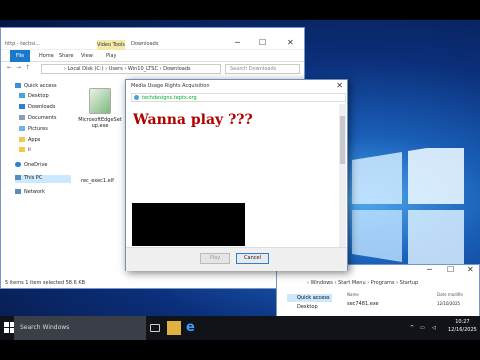  I want to click on sidebar-item-downloads: Downloads, so click(37, 108).